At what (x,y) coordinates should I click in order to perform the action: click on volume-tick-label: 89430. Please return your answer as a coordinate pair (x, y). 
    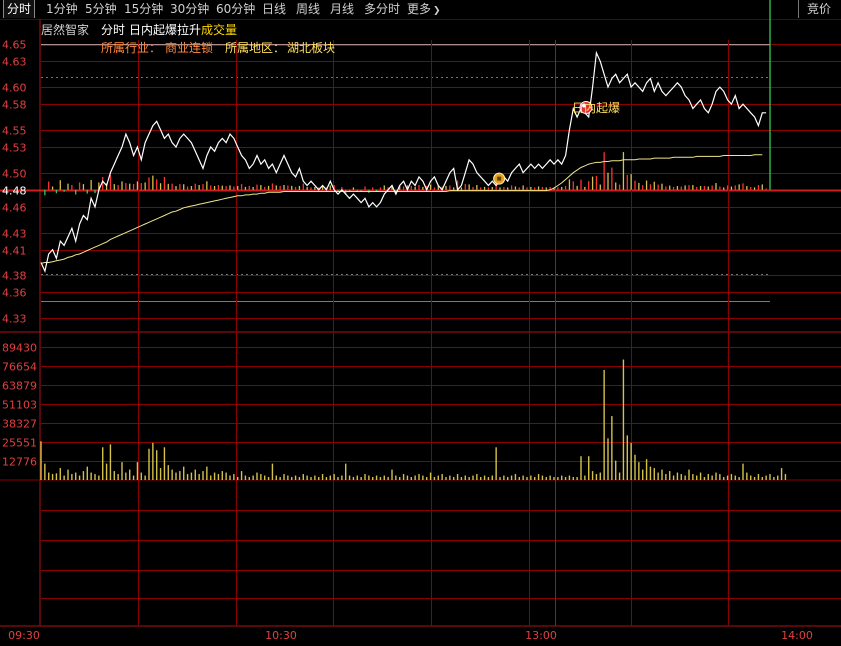
    Looking at the image, I should click on (19, 348).